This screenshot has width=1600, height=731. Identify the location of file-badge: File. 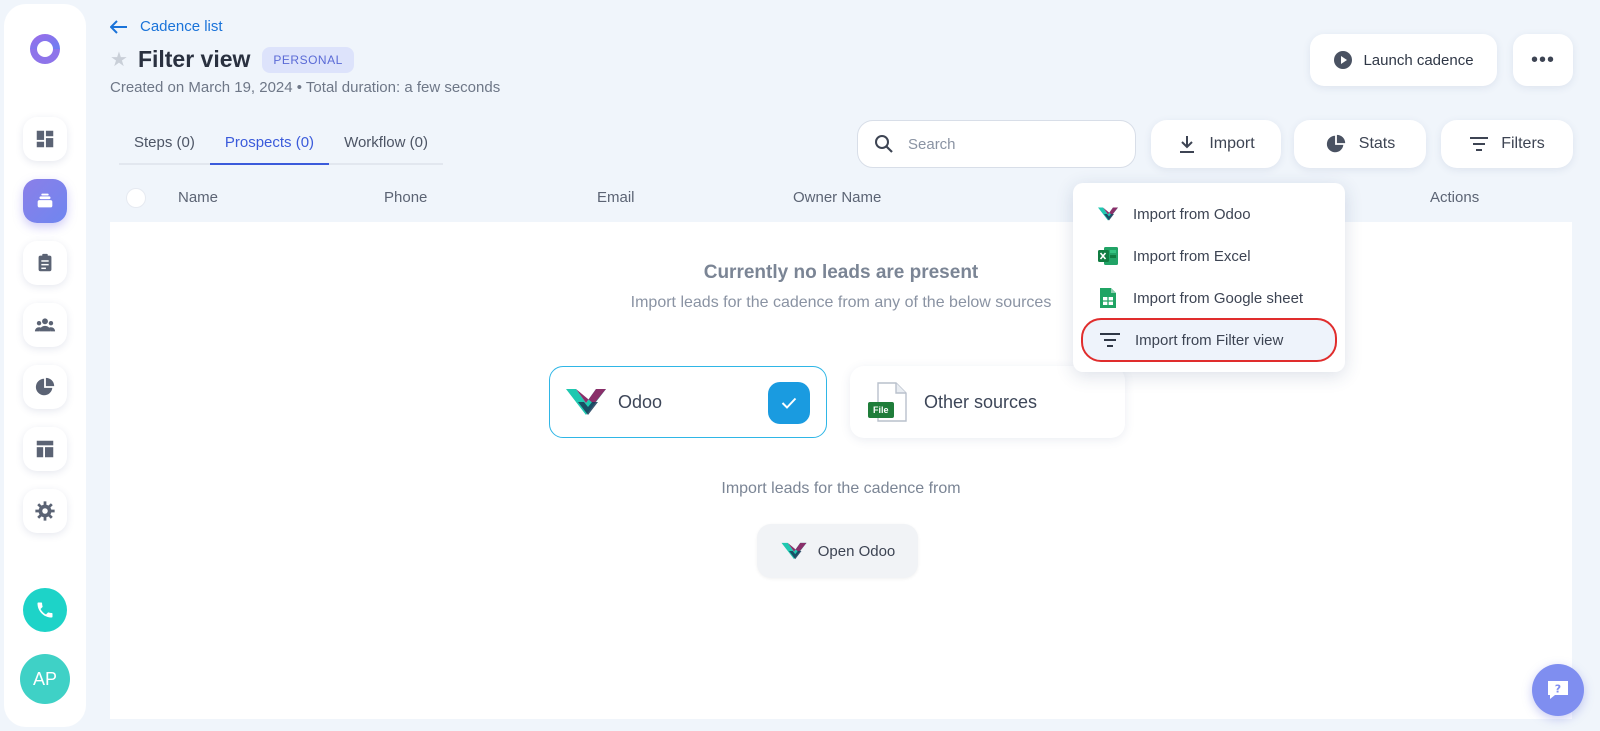
(881, 410).